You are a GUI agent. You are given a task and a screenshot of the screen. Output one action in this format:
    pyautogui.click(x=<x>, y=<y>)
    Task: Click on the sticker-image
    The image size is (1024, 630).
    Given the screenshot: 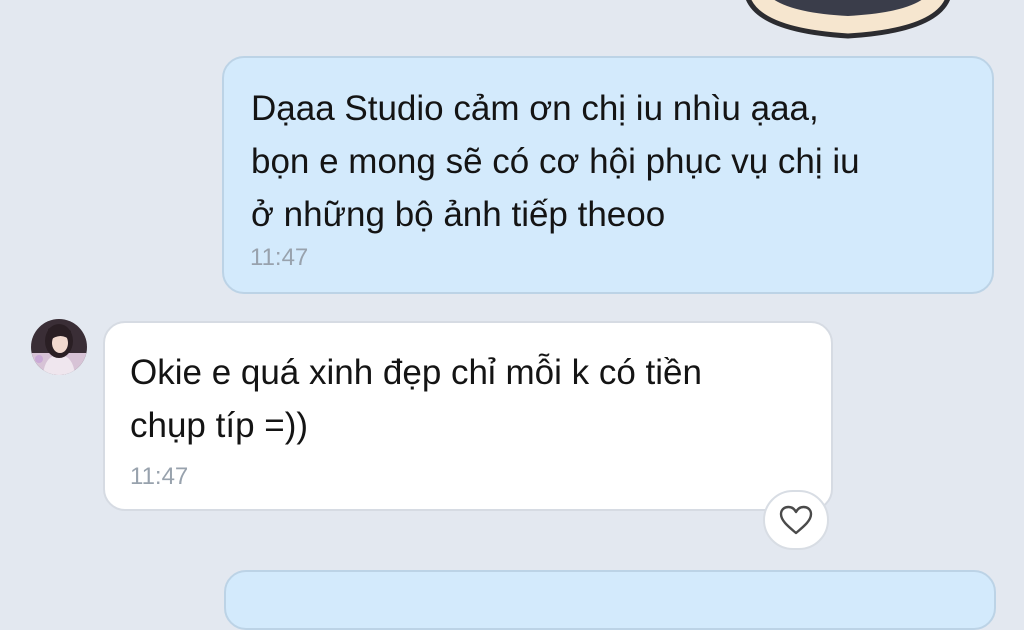 What is the action you would take?
    pyautogui.click(x=848, y=21)
    